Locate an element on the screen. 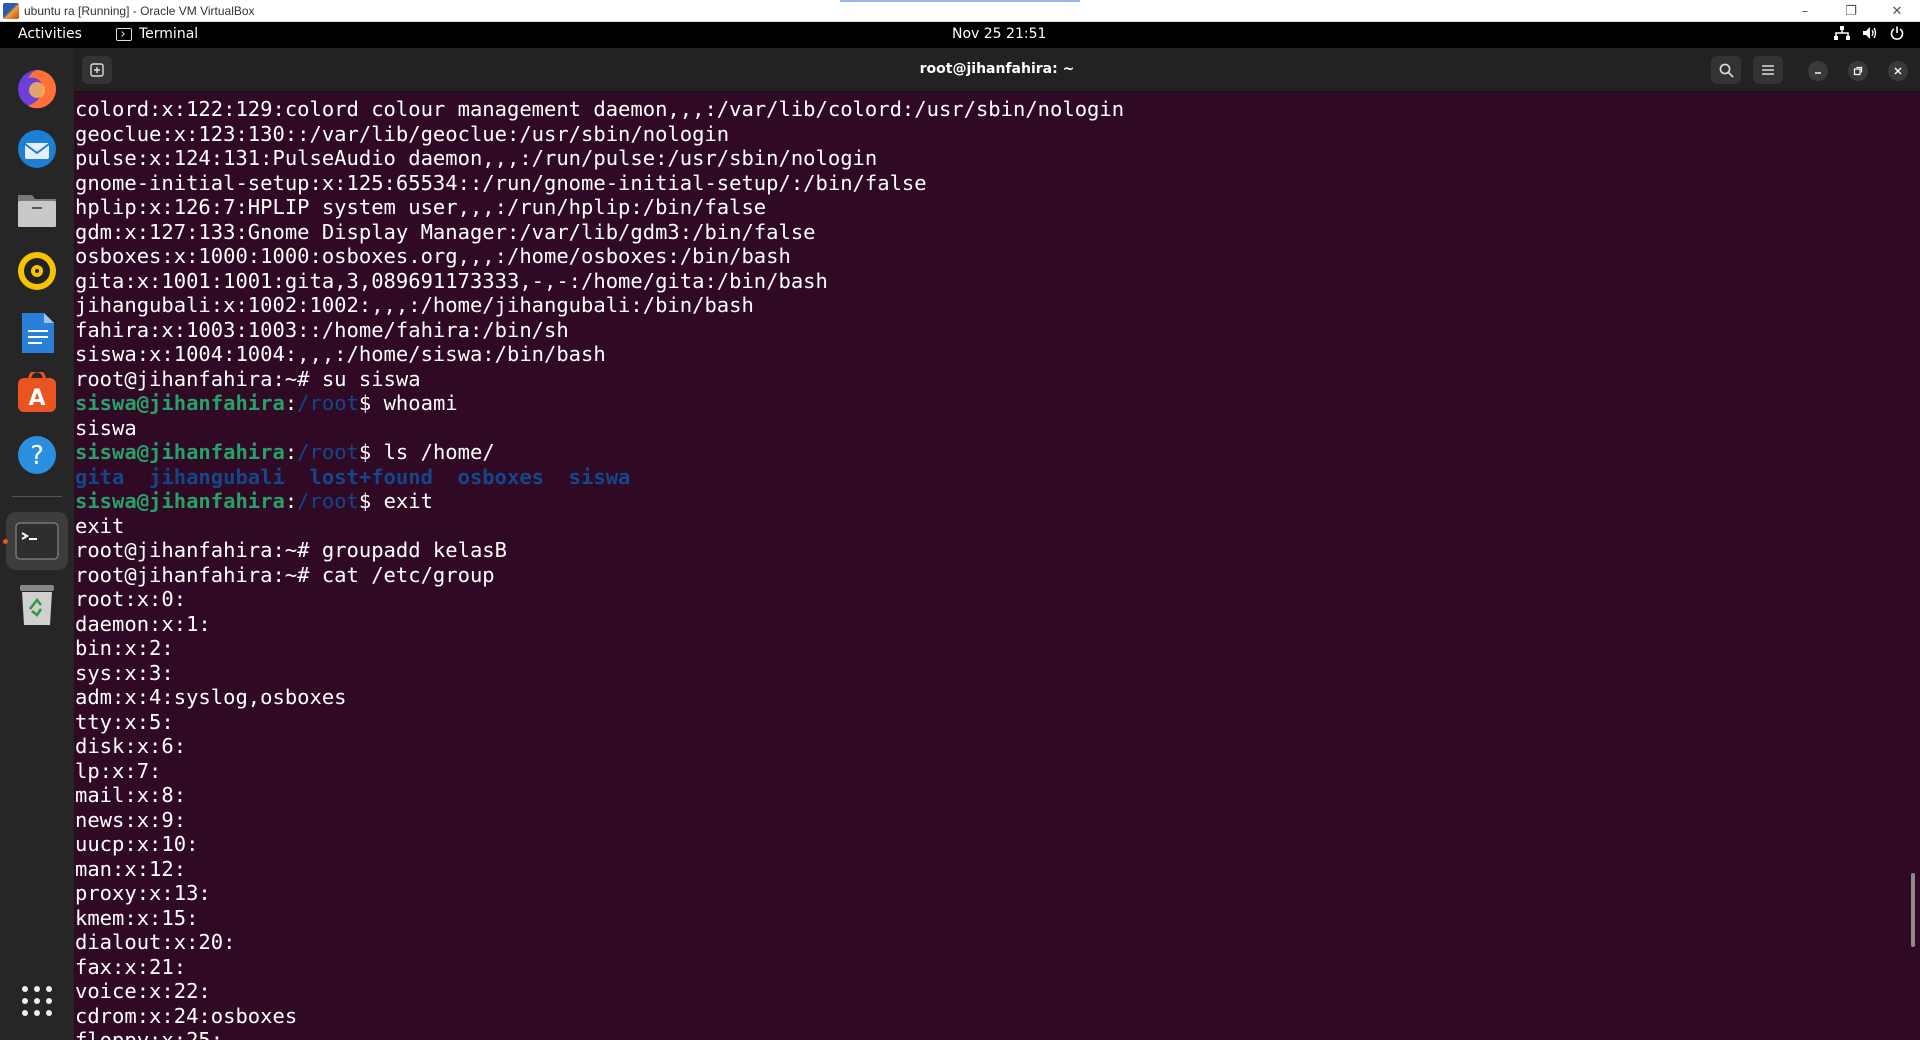 The height and width of the screenshot is (1040, 1920). minimize-button is located at coordinates (1818, 71).